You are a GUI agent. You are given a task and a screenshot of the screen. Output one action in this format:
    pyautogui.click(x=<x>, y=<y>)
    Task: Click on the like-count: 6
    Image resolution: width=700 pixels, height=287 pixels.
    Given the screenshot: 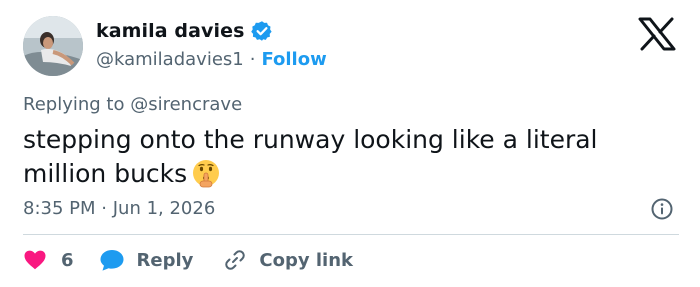 What is the action you would take?
    pyautogui.click(x=67, y=260)
    